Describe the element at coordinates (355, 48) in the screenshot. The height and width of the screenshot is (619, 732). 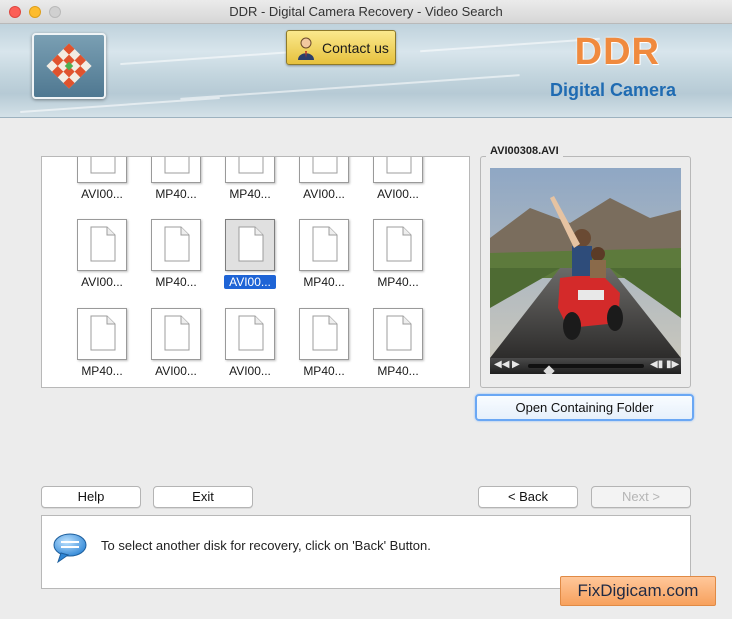
I see `contact-us-label: Contact us` at that location.